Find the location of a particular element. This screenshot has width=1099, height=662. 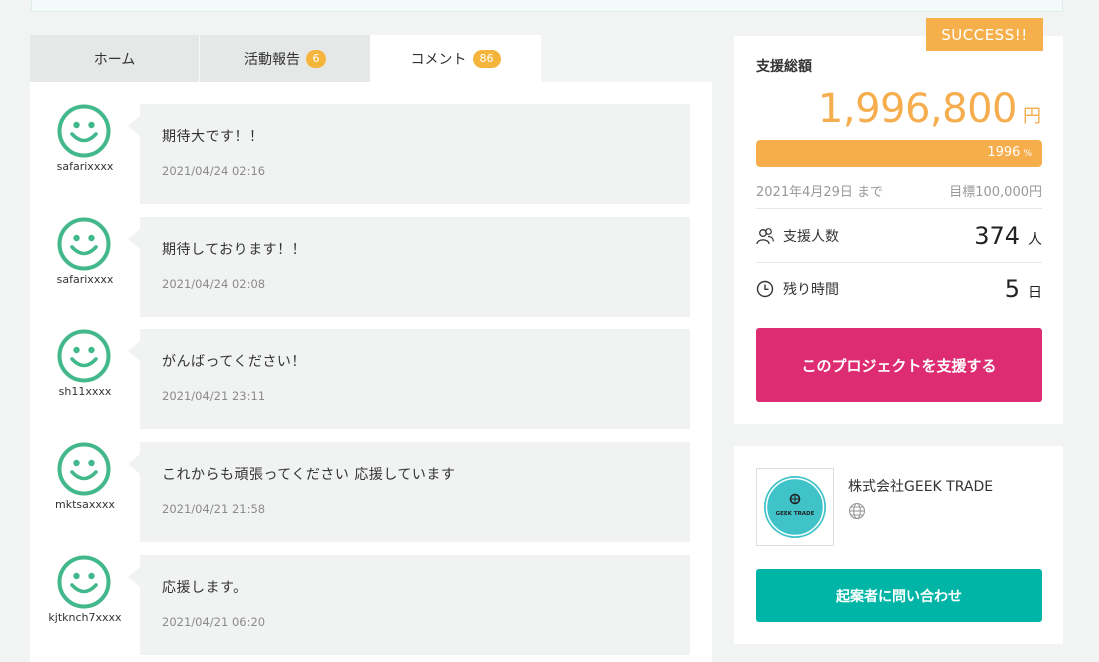

project-tabs: ホーム 活動報告 6 コメント 86 is located at coordinates (371, 58).